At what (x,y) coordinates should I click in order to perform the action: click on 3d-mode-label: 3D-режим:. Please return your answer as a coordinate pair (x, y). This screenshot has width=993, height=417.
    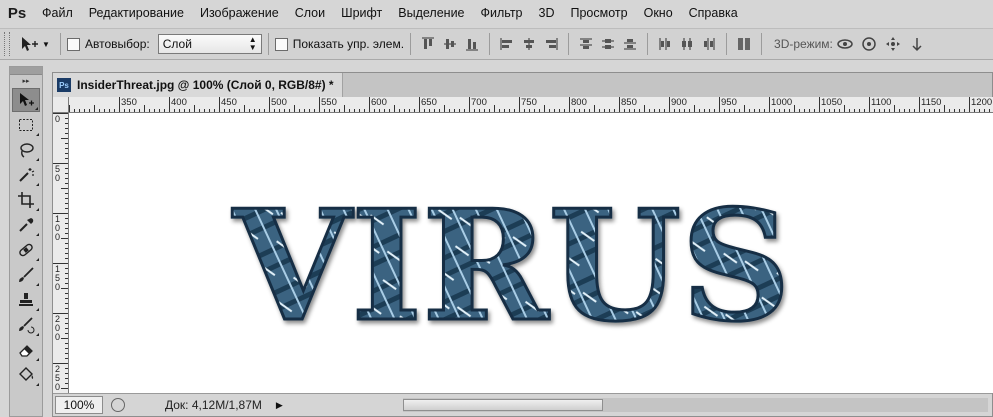
    Looking at the image, I should click on (803, 44).